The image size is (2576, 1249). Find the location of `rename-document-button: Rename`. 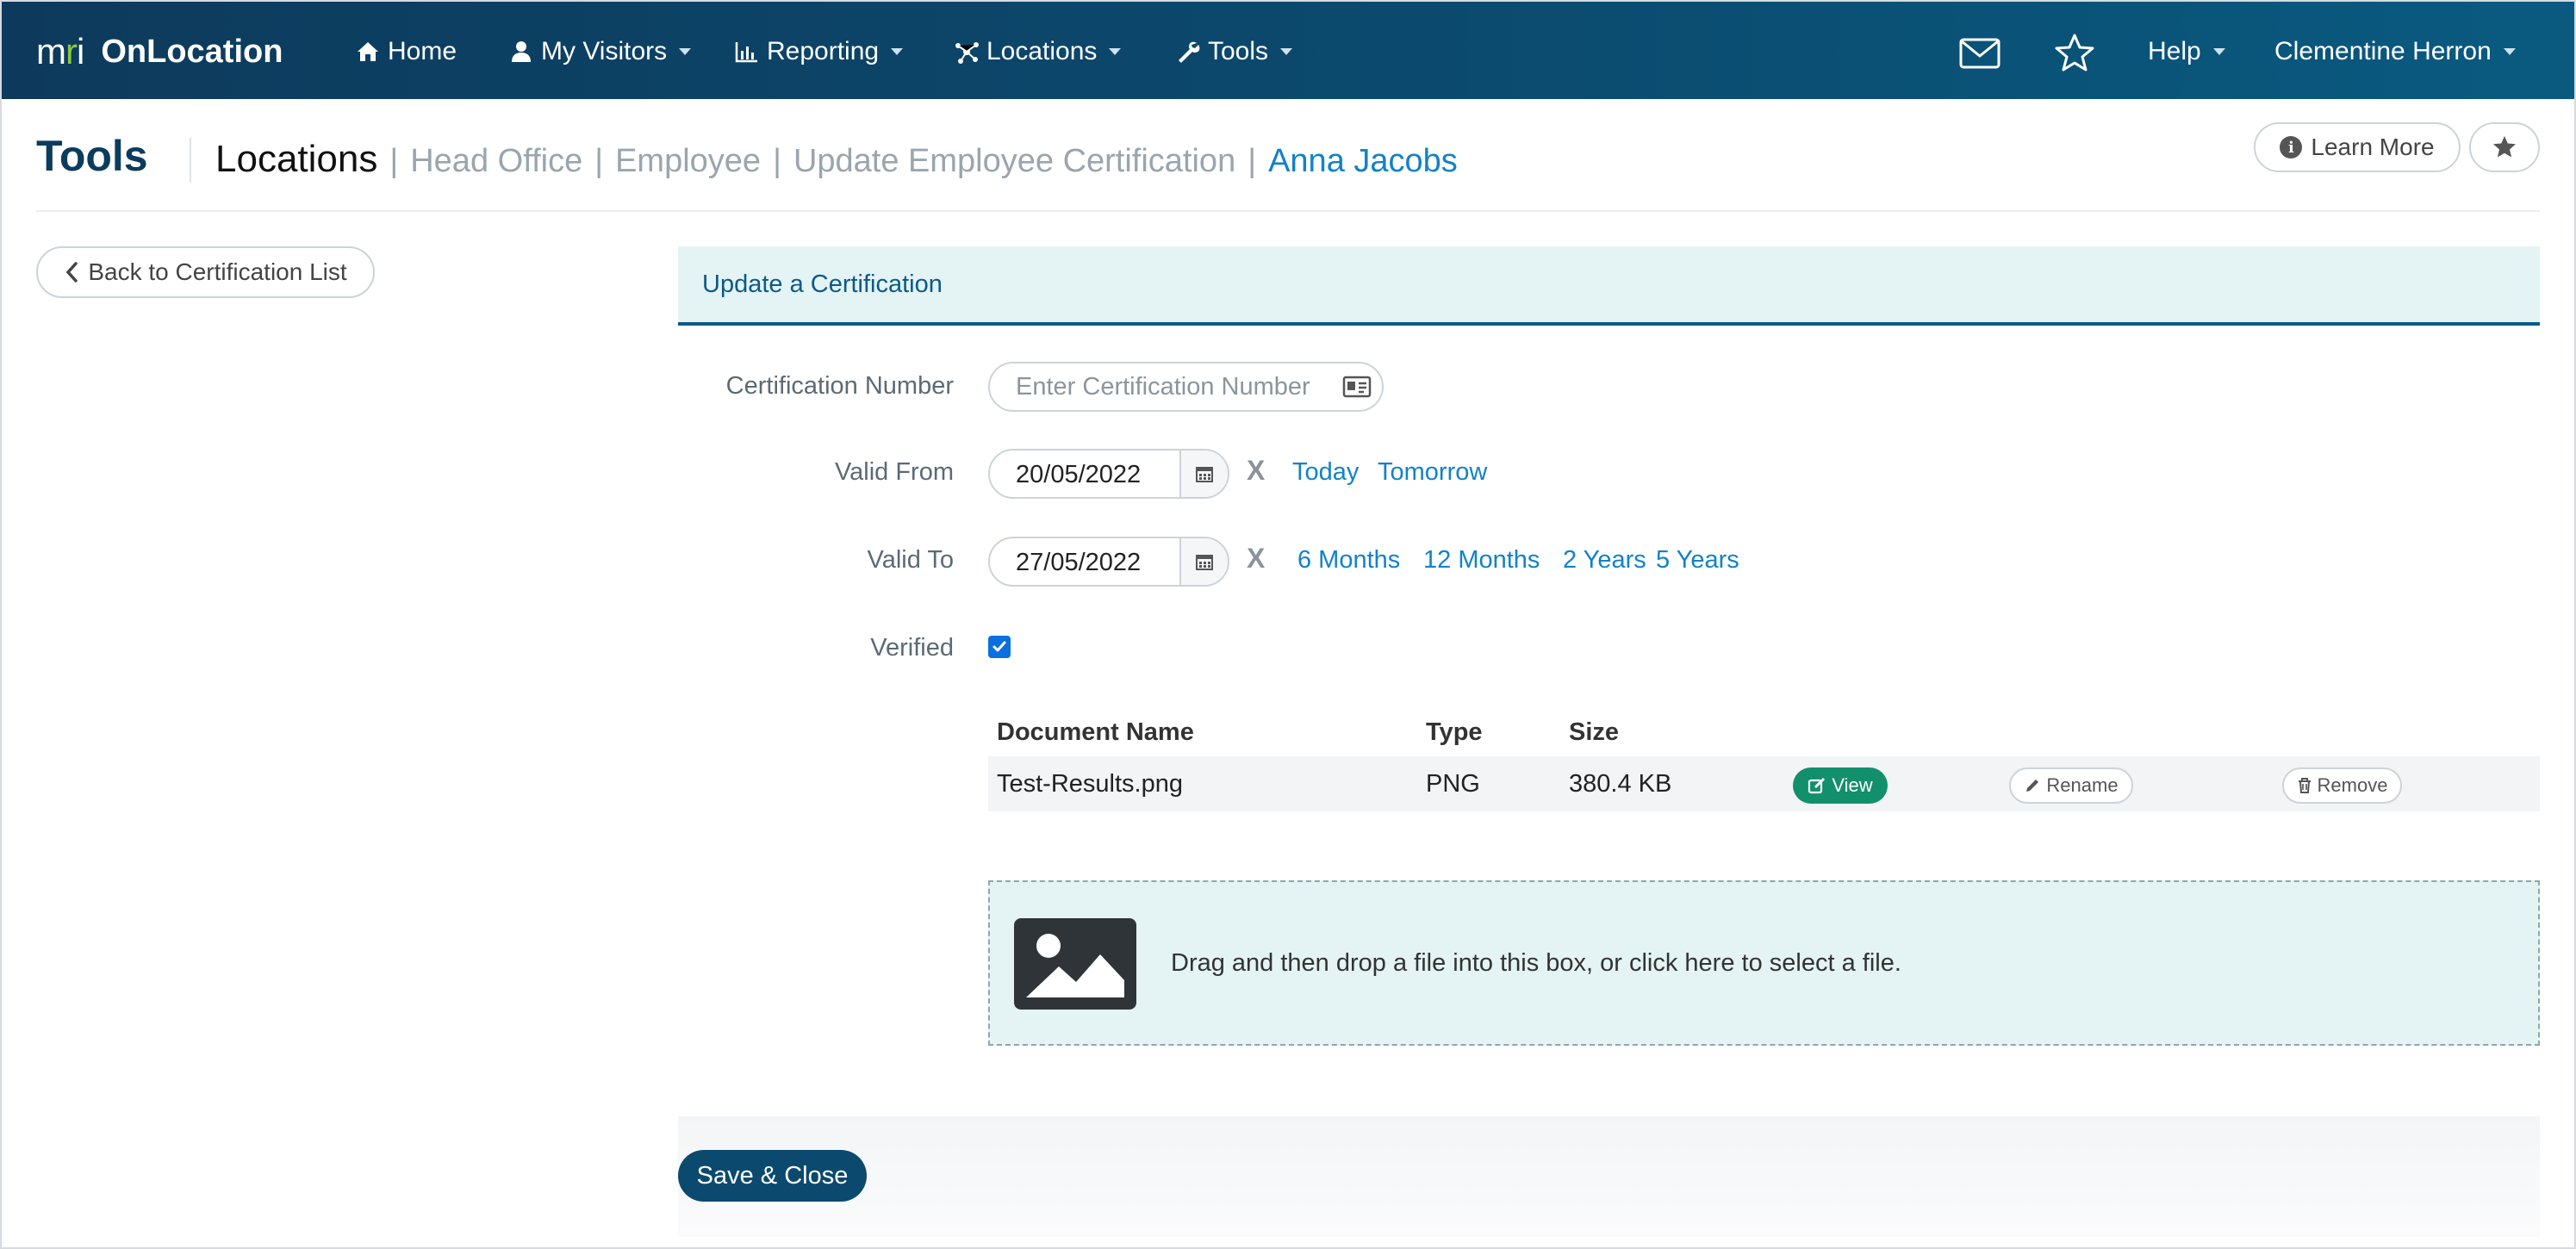

rename-document-button: Rename is located at coordinates (2071, 785).